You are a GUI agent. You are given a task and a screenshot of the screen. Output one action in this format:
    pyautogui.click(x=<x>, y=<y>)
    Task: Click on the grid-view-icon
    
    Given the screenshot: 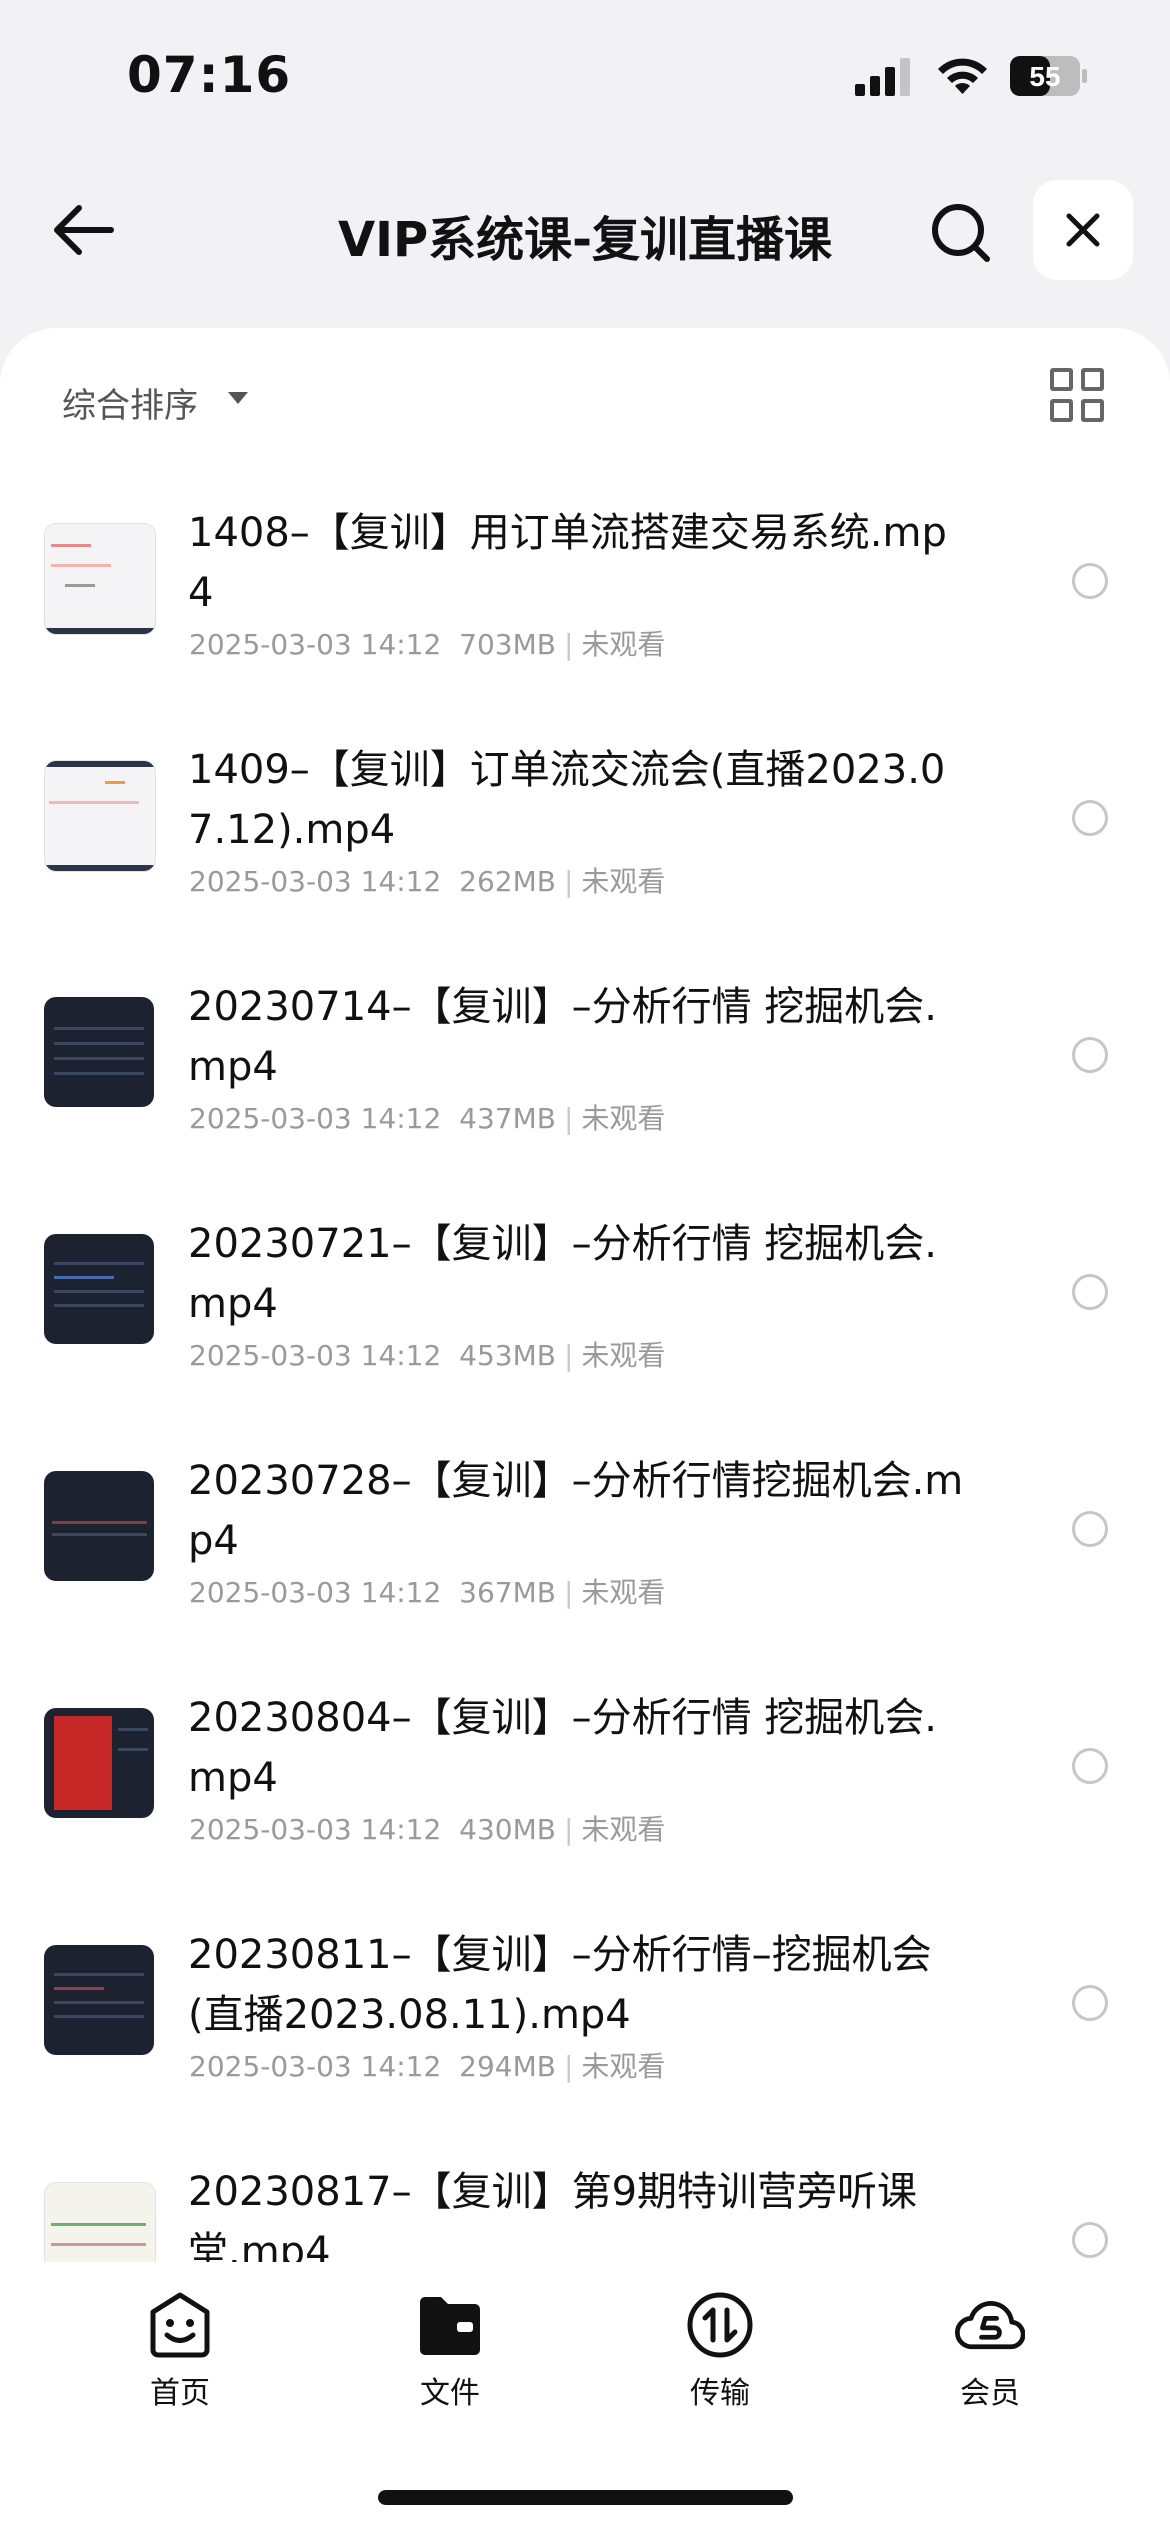 What is the action you would take?
    pyautogui.click(x=1077, y=395)
    